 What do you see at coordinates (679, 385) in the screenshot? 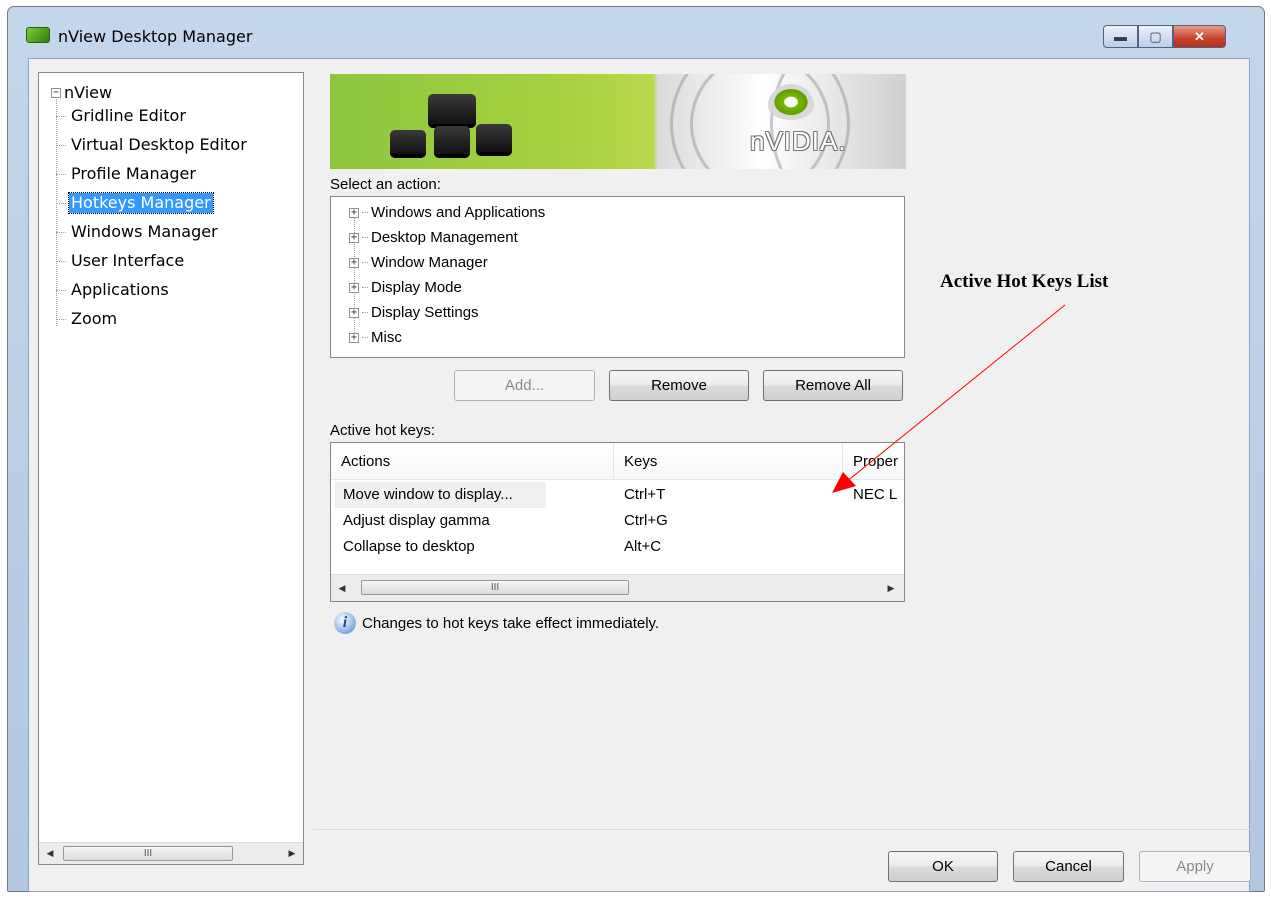
I see `remove-button: Remove` at bounding box center [679, 385].